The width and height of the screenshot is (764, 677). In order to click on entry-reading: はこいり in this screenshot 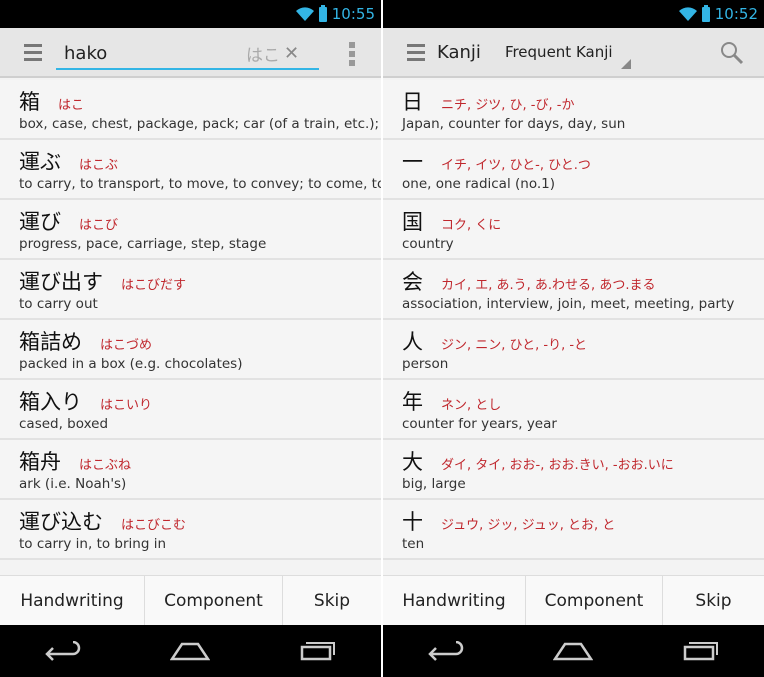, I will do `click(126, 405)`.